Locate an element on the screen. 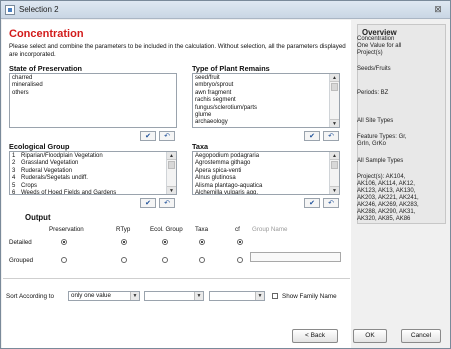 This screenshot has height=349, width=451. list-item: archaeology is located at coordinates (261, 122).